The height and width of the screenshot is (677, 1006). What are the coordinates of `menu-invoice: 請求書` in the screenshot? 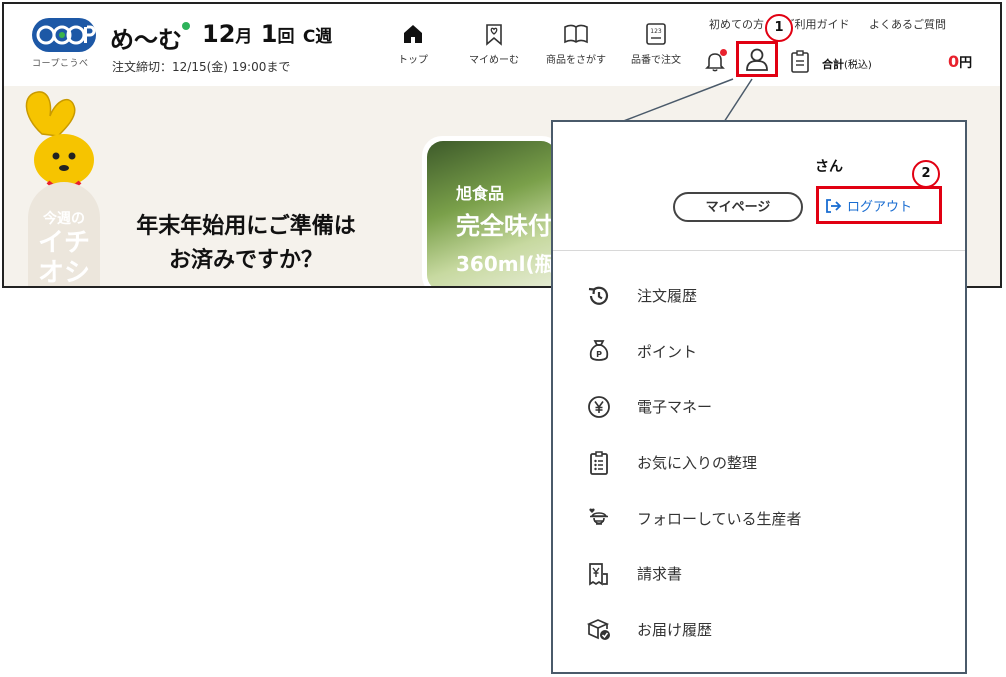 It's located at (759, 574).